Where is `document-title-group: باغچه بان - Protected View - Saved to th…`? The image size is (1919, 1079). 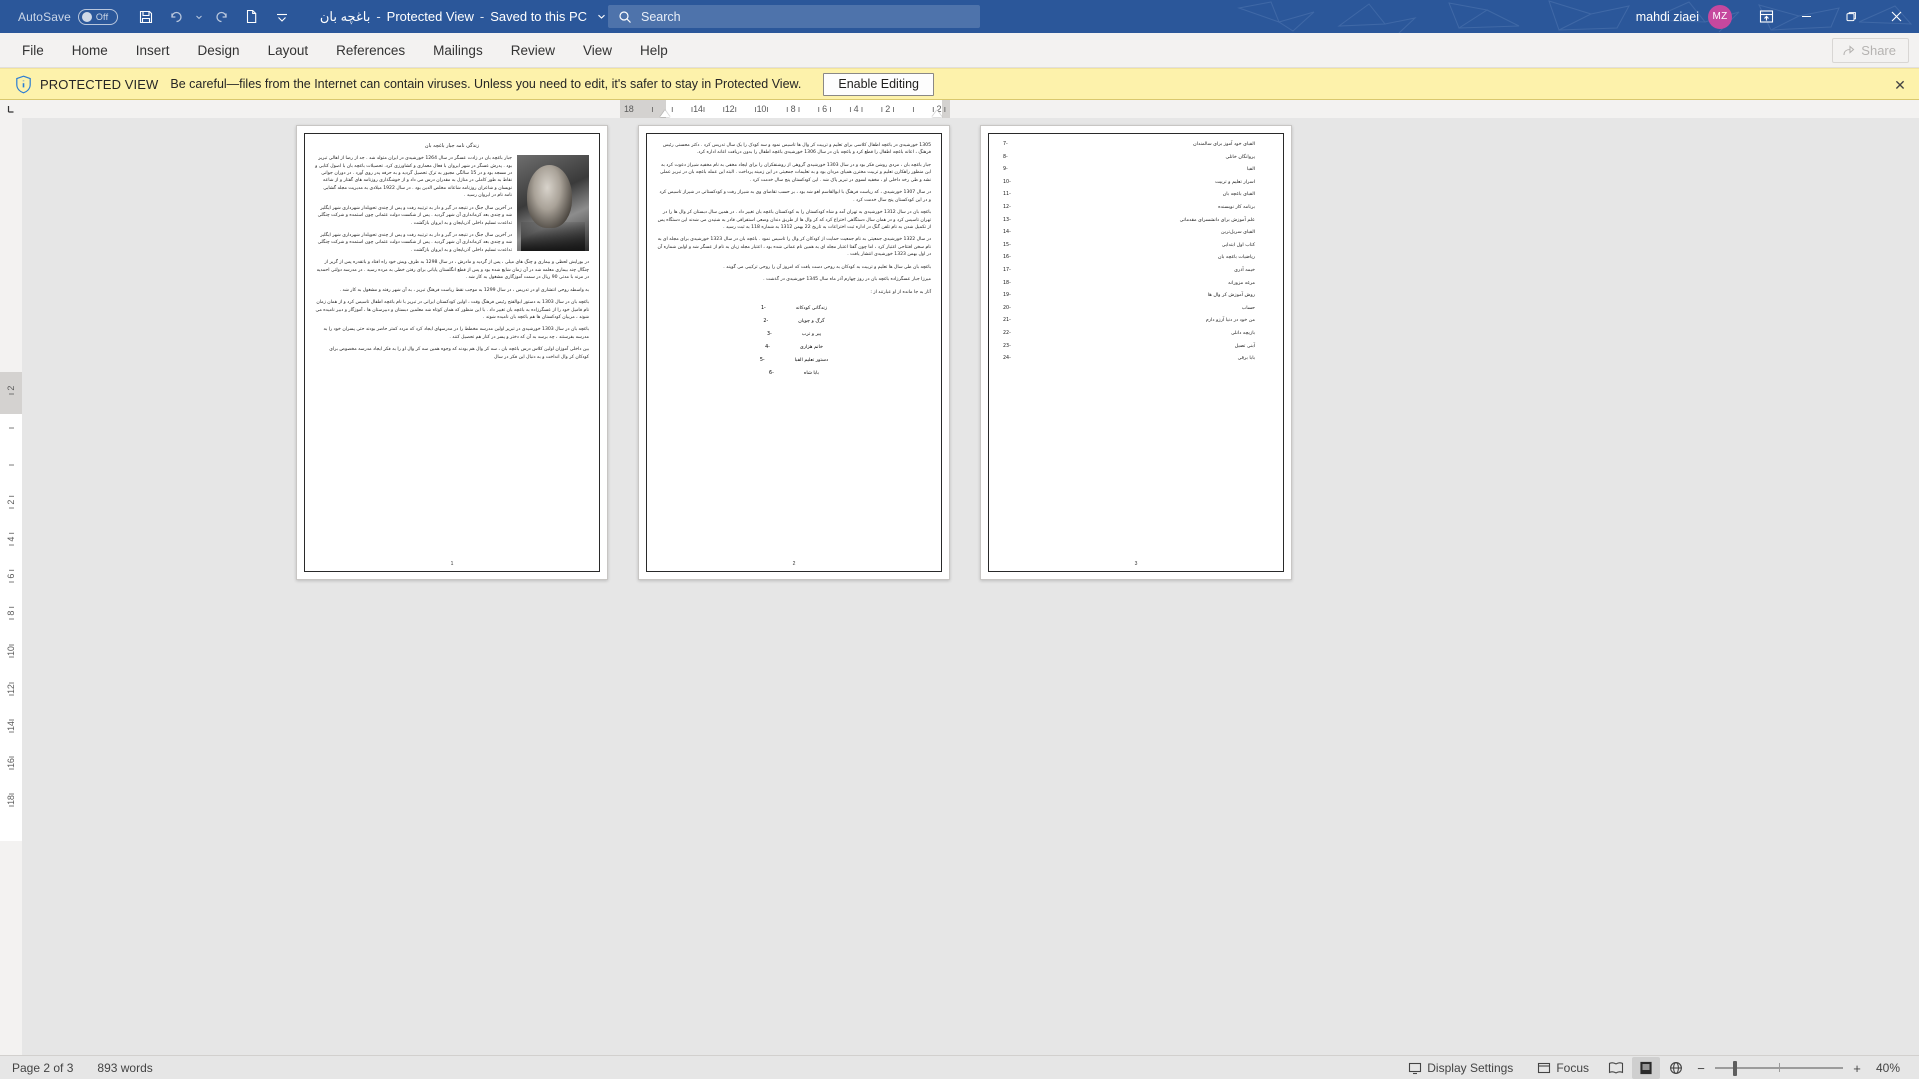 document-title-group: باغچه بان - Protected View - Saved to th… is located at coordinates (463, 17).